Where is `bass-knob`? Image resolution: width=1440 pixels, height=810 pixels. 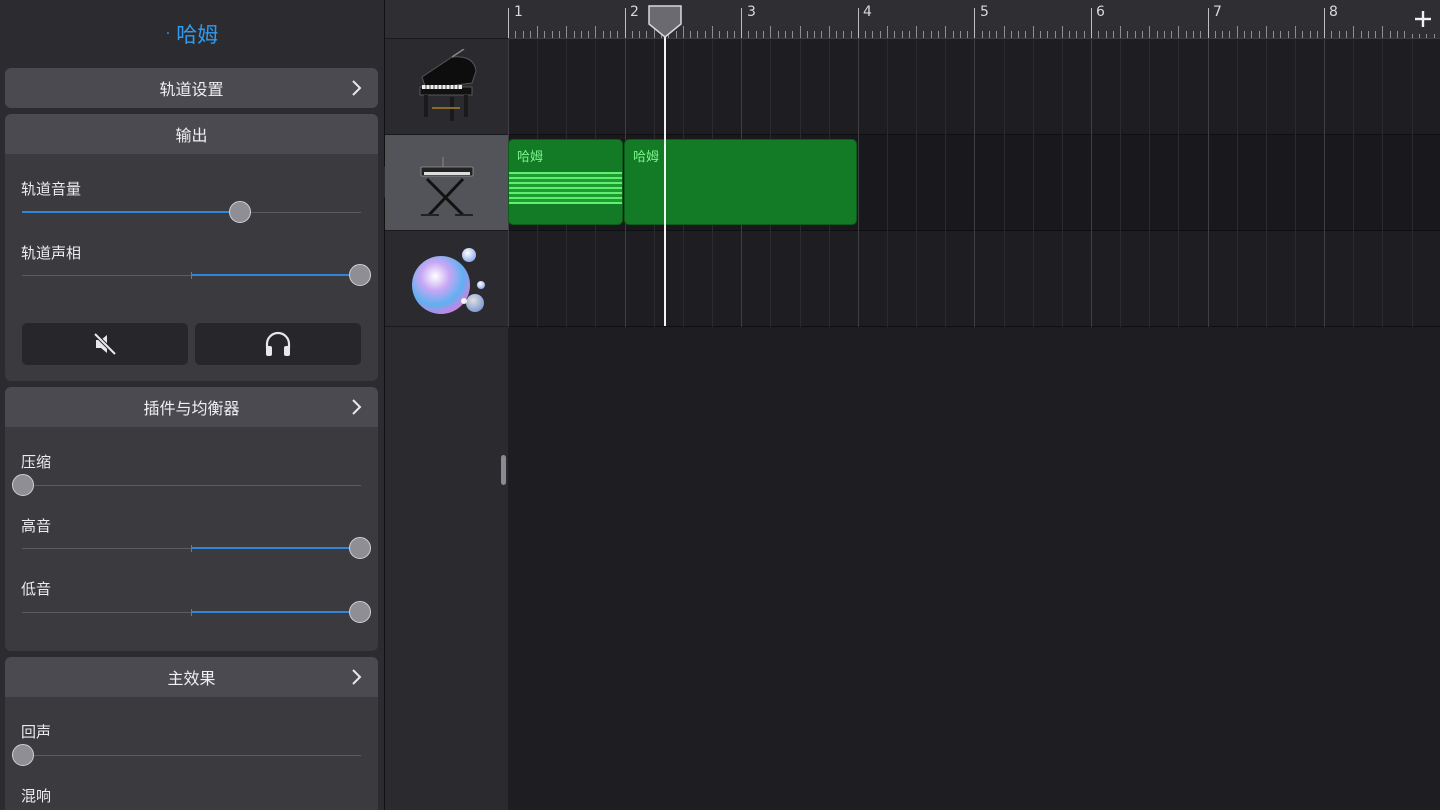
bass-knob is located at coordinates (360, 612).